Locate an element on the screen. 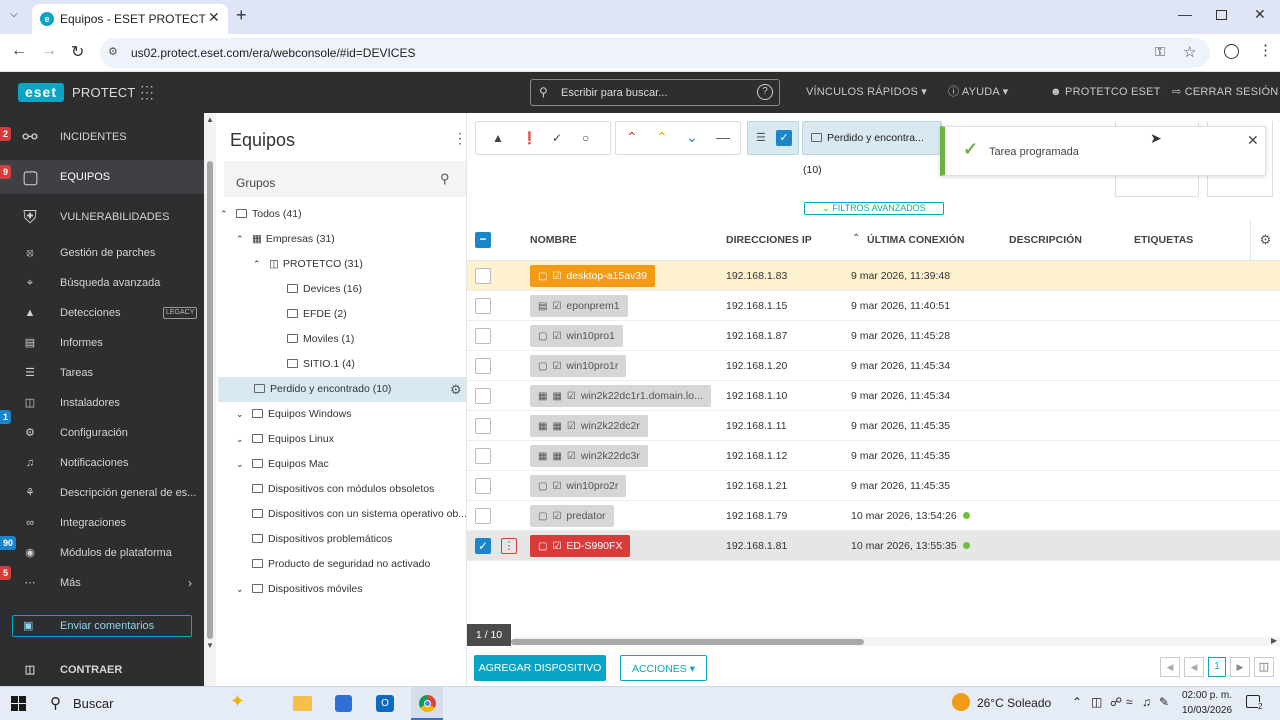 This screenshot has height=720, width=1280. row-menu-icon: ⋮ is located at coordinates (509, 546).